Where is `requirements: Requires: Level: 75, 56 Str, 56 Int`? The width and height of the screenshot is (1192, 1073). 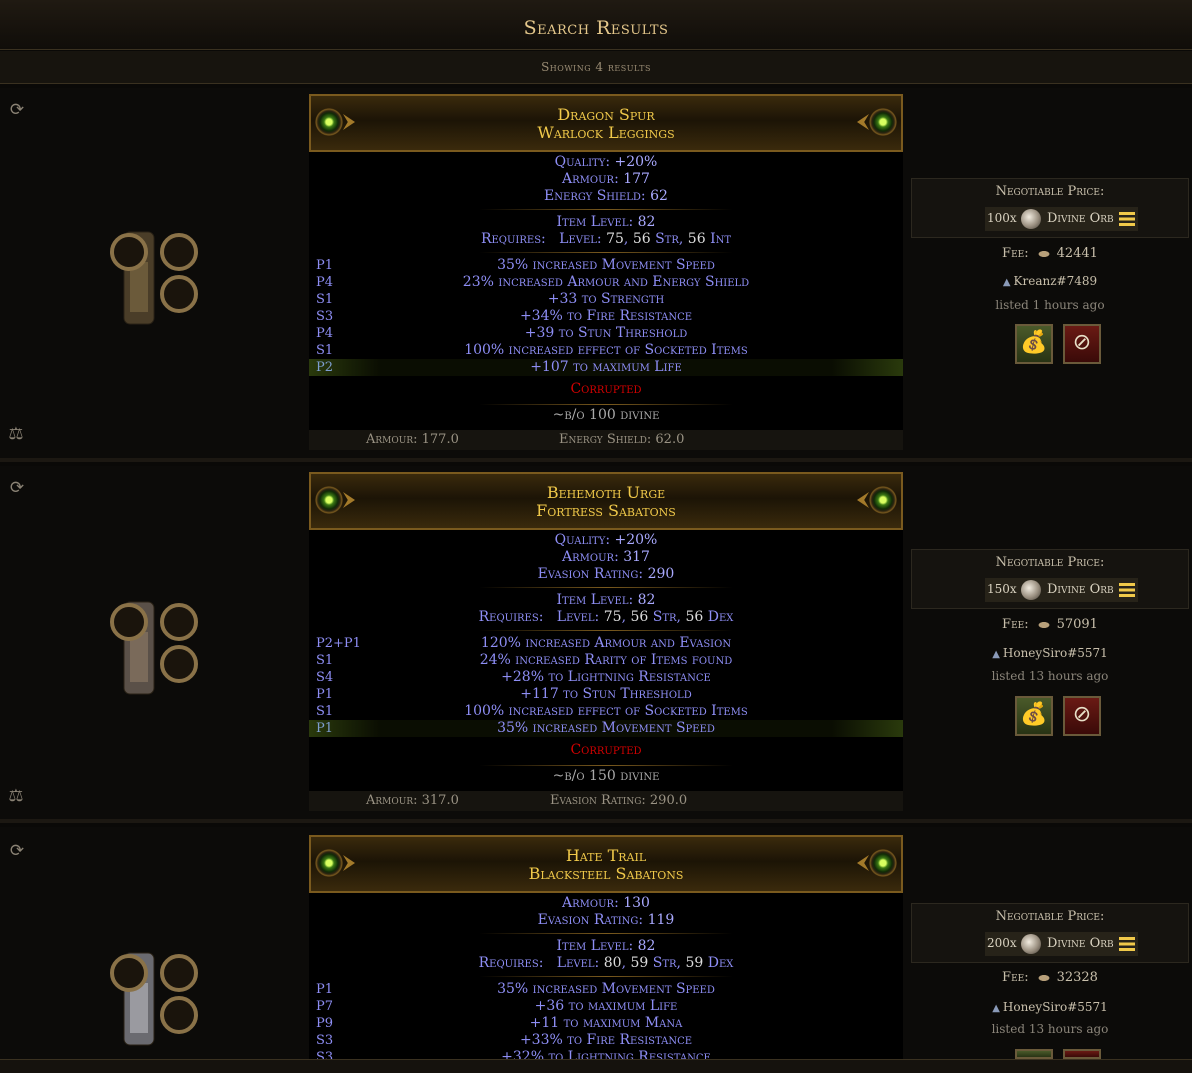 requirements: Requires: Level: 75, 56 Str, 56 Int is located at coordinates (606, 239).